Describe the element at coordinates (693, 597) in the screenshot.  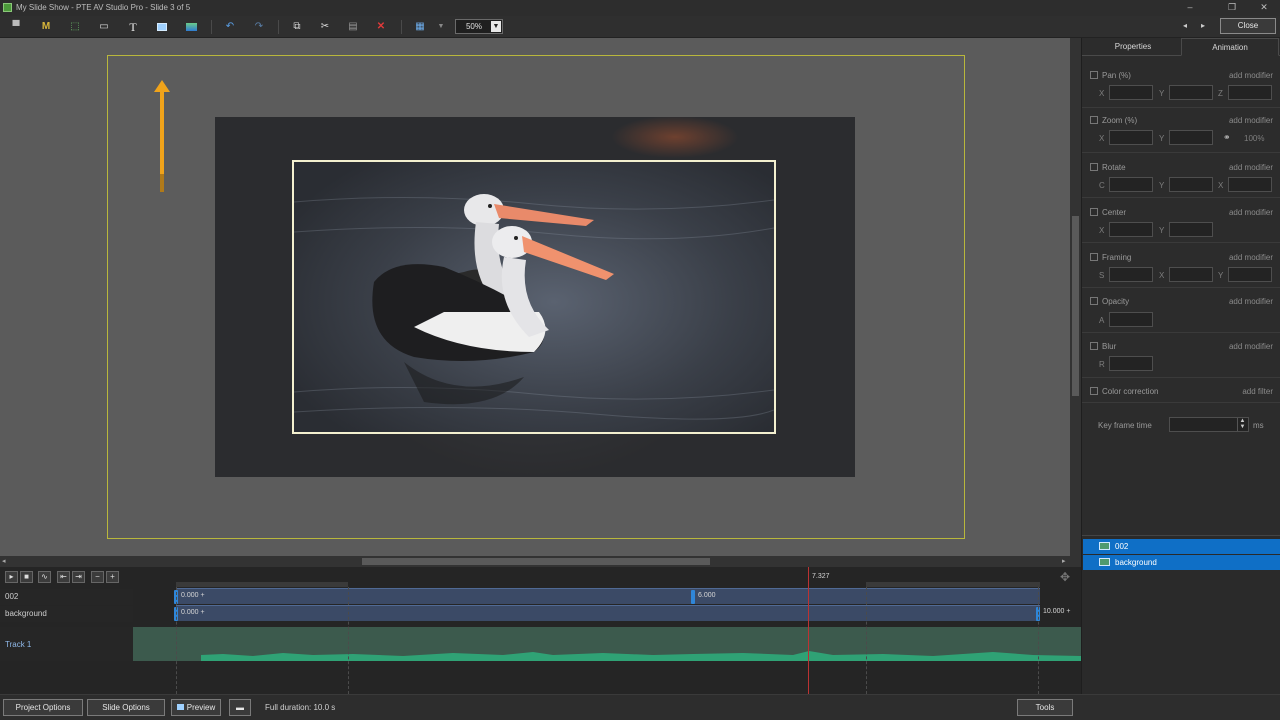
I see `keyframe-handle` at that location.